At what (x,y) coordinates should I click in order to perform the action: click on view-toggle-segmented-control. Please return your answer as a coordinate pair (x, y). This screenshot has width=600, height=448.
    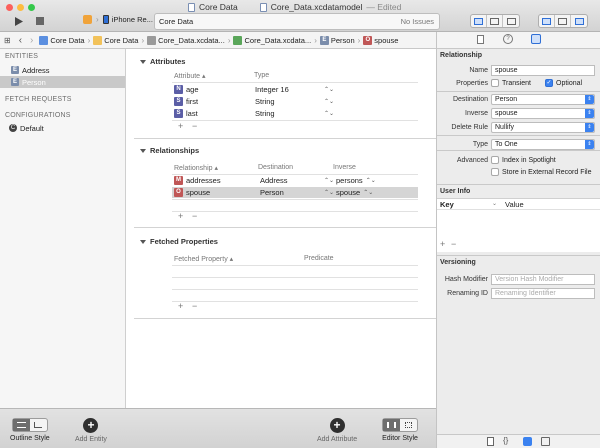
    Looking at the image, I should click on (563, 21).